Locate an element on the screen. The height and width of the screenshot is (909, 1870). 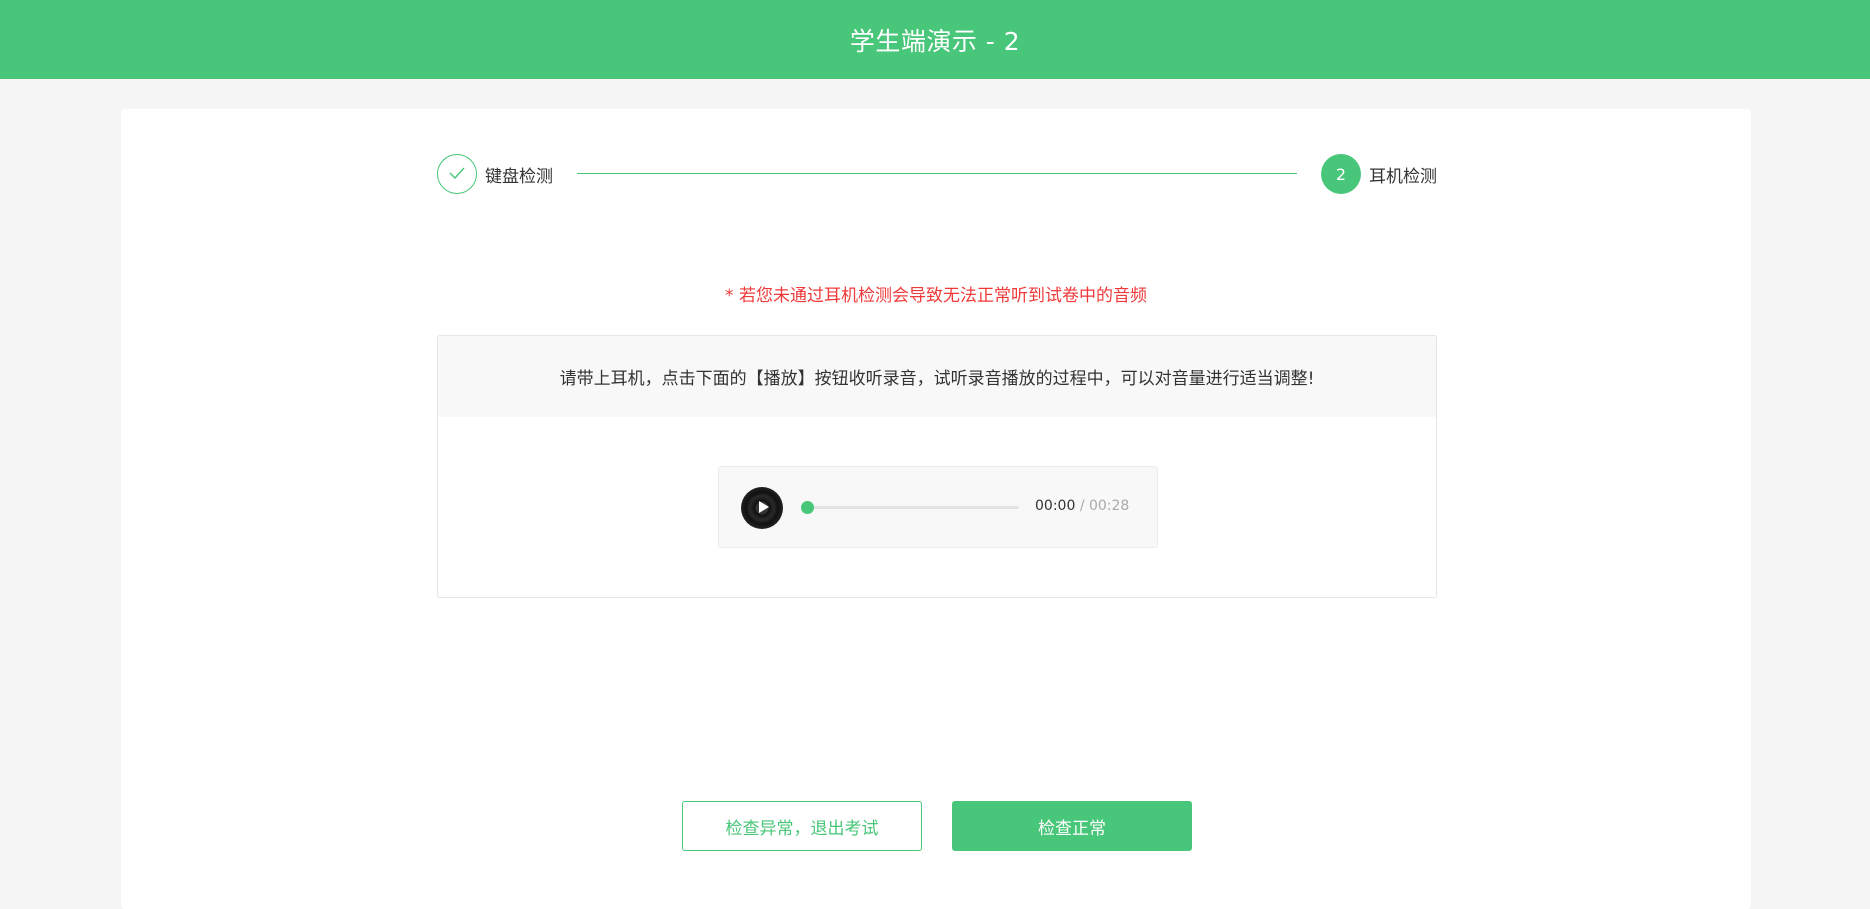
top-header: 学生端演示 - 2 is located at coordinates (935, 39).